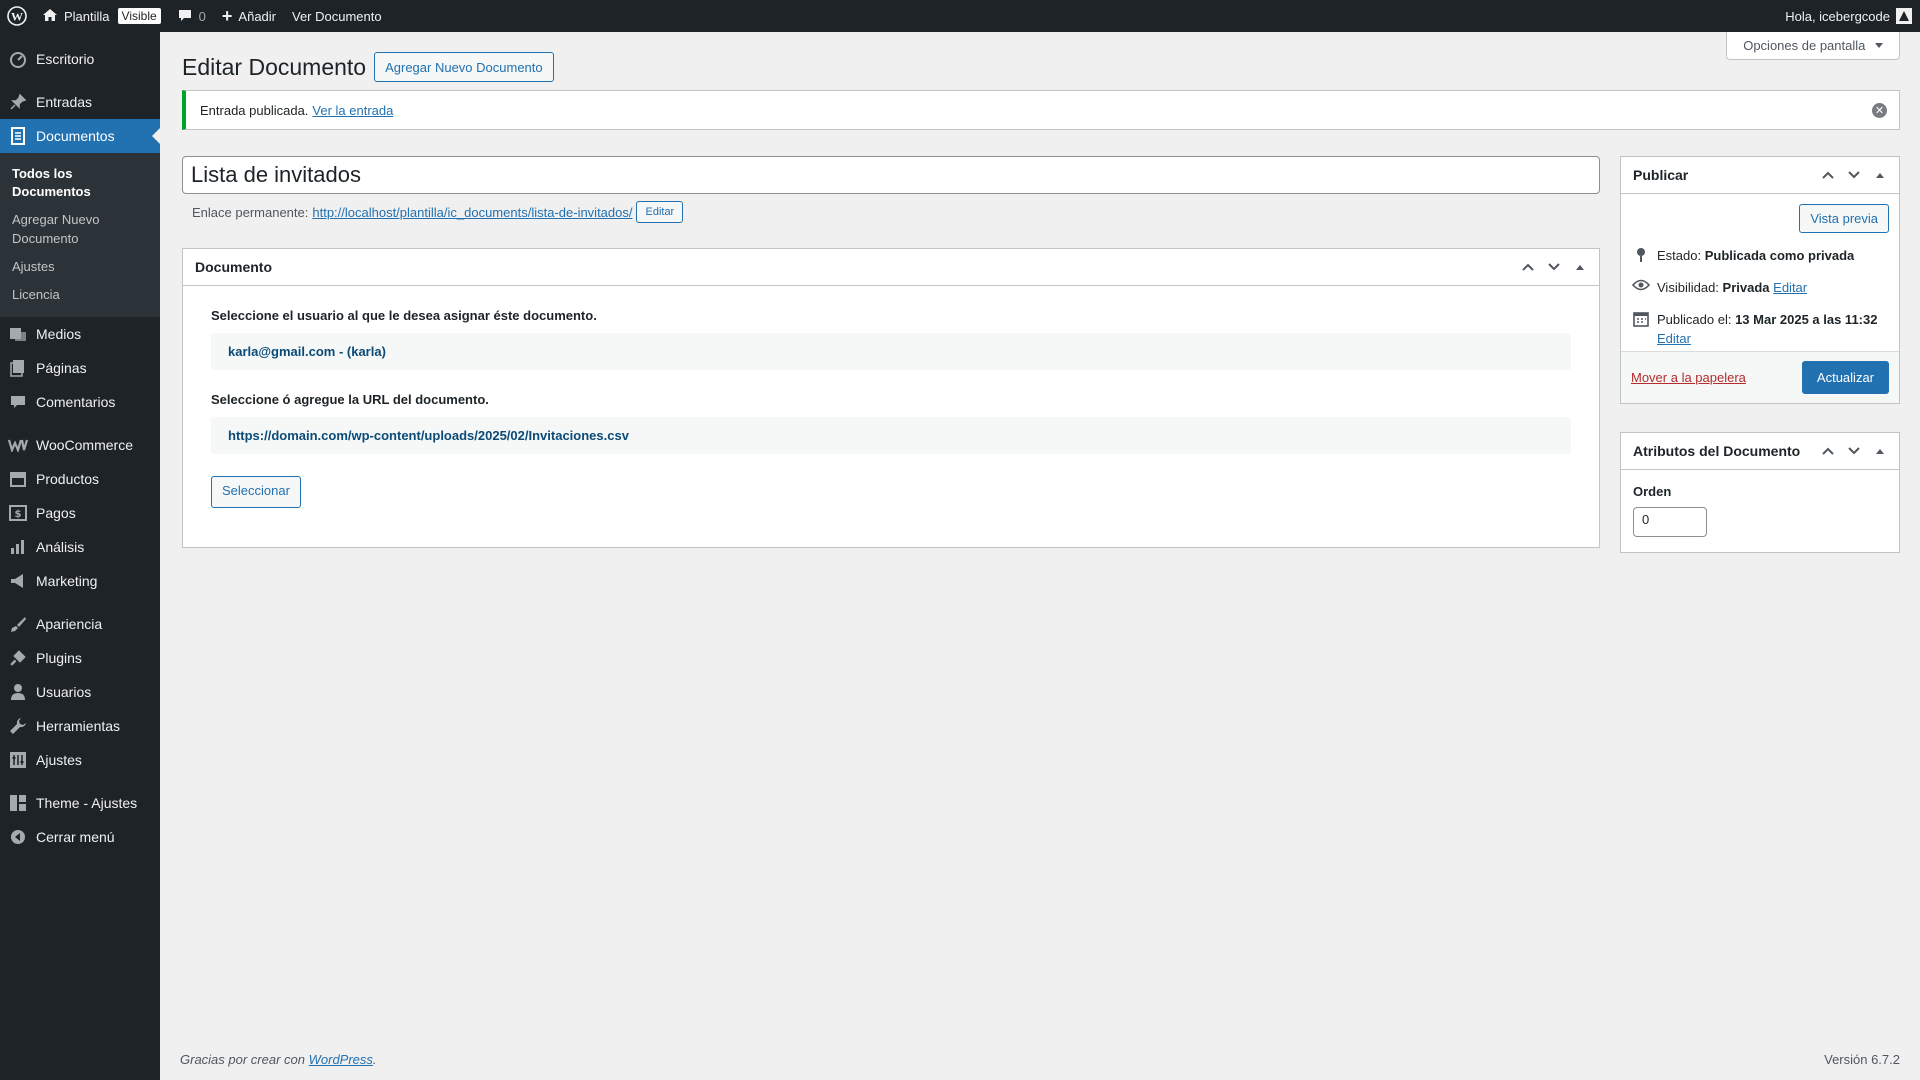 The height and width of the screenshot is (1080, 1920). What do you see at coordinates (59, 658) in the screenshot?
I see `sidebar-item-label: Plugins` at bounding box center [59, 658].